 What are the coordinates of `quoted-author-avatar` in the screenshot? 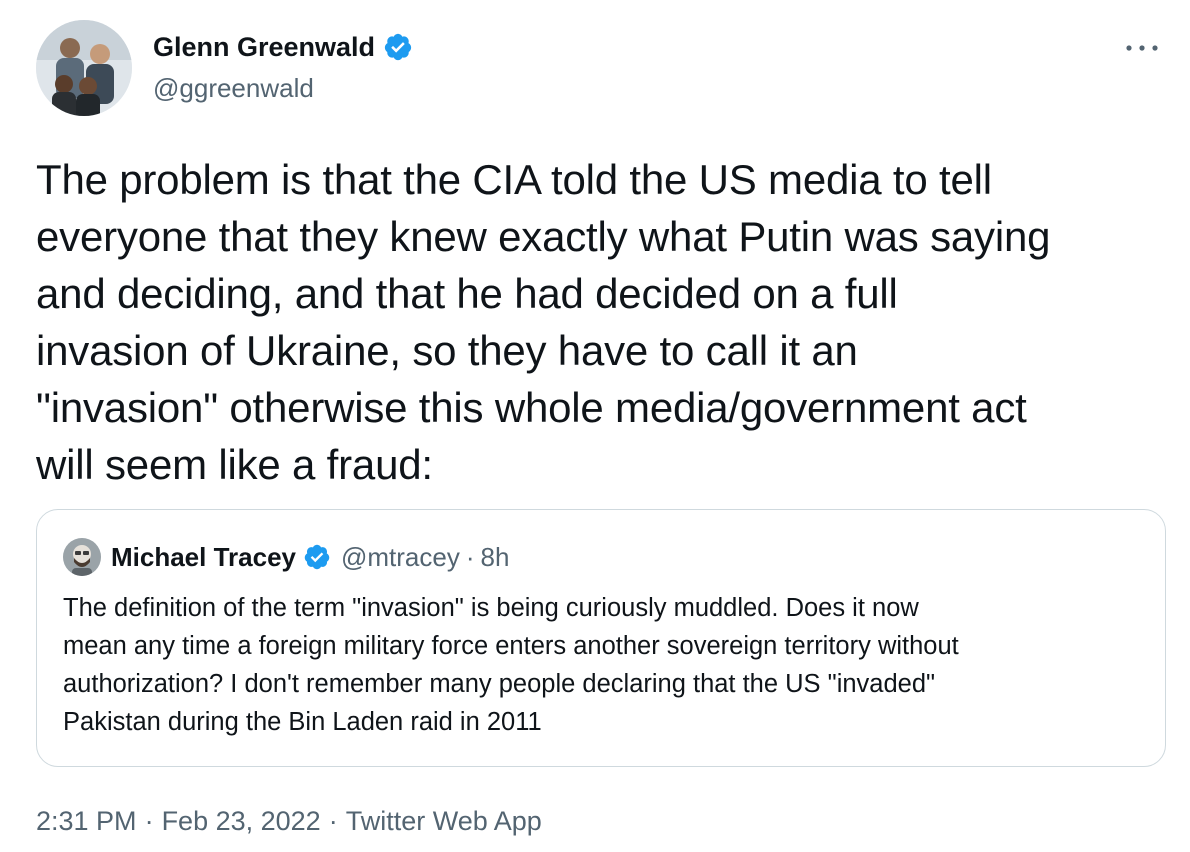 It's located at (82, 557).